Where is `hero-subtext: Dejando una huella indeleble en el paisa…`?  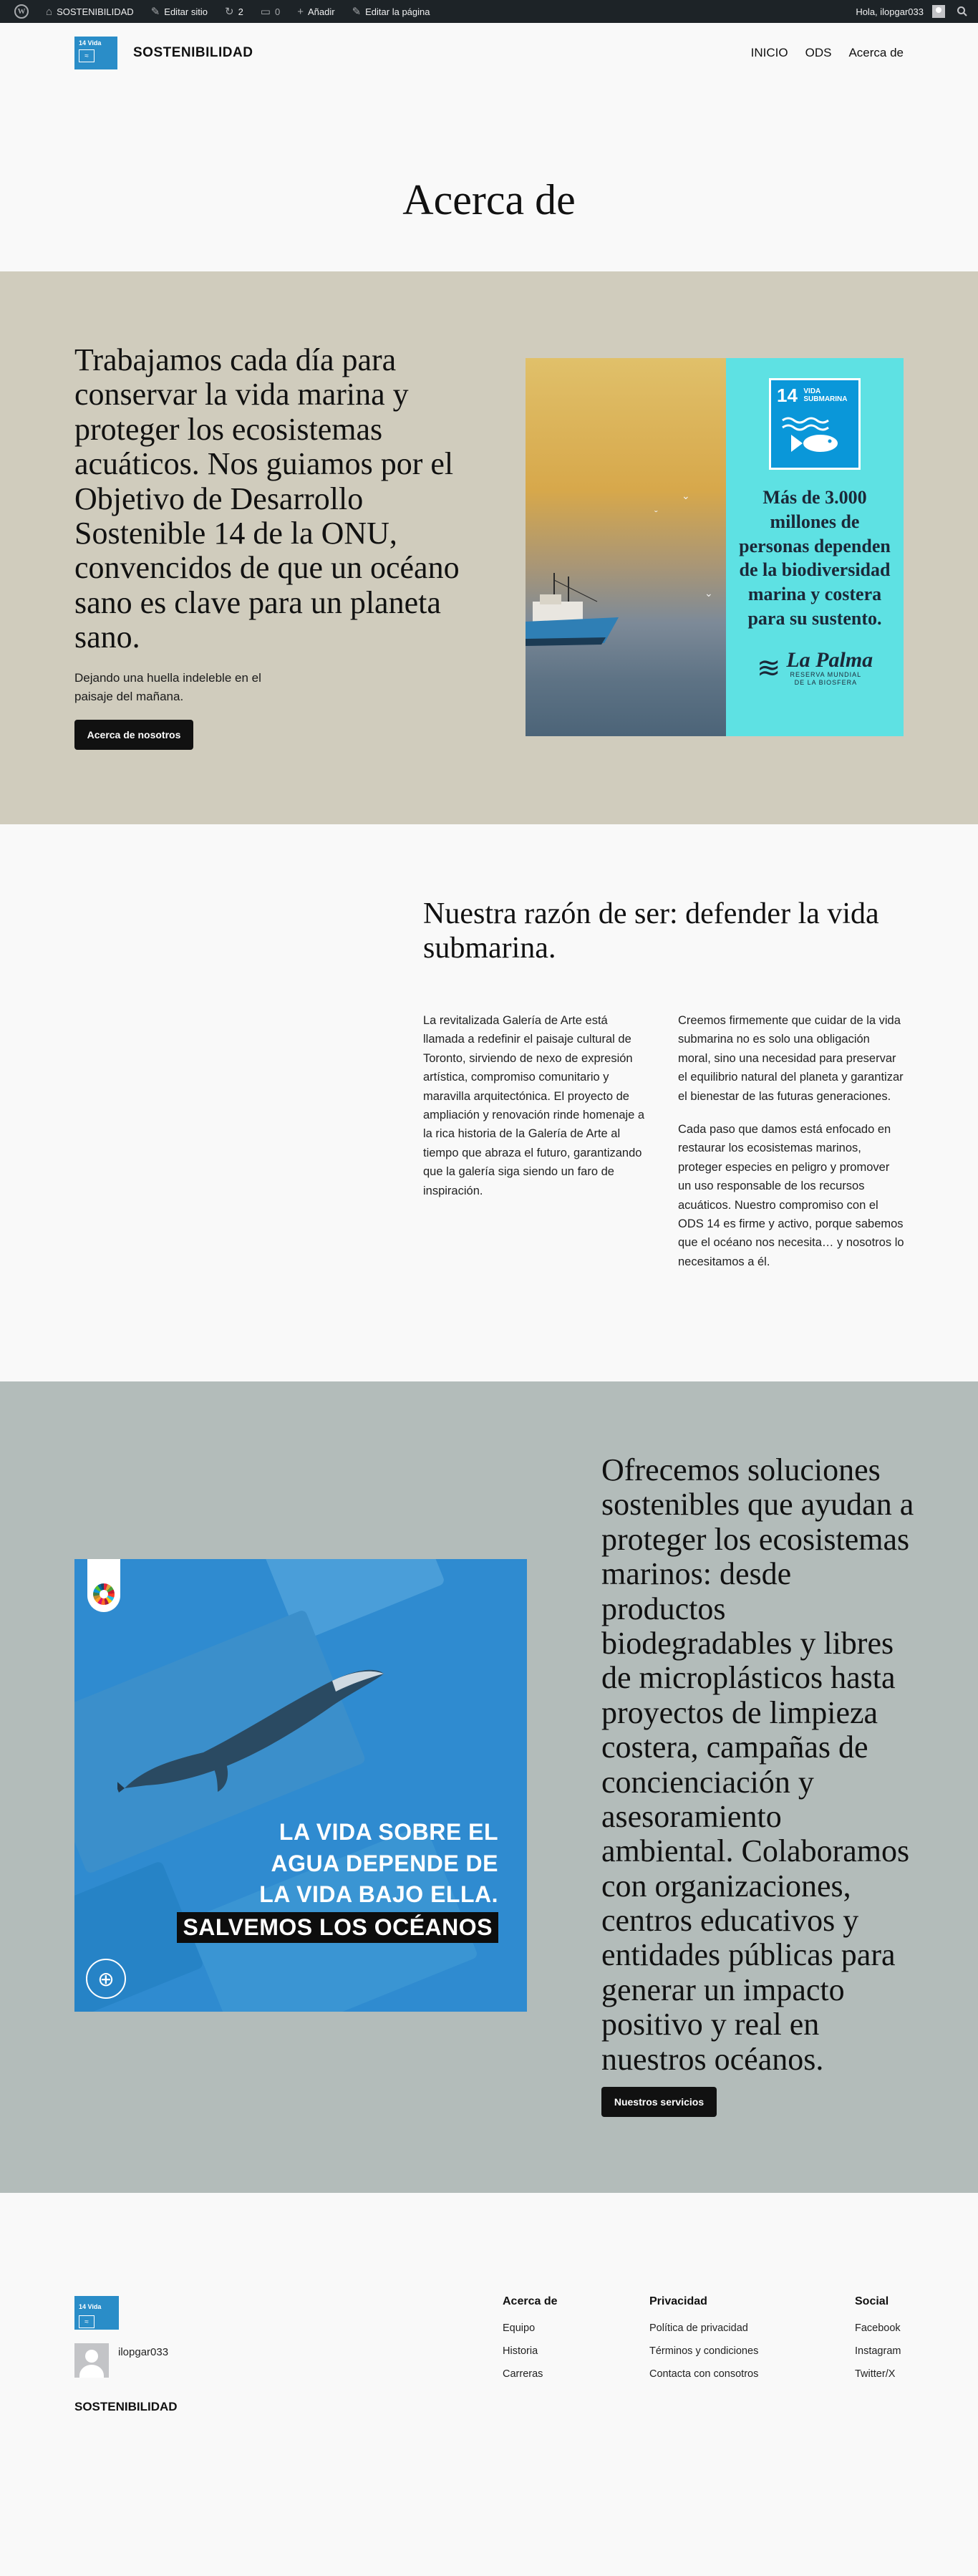
hero-subtext: Dejando una huella indeleble en el paisa… is located at coordinates (168, 687).